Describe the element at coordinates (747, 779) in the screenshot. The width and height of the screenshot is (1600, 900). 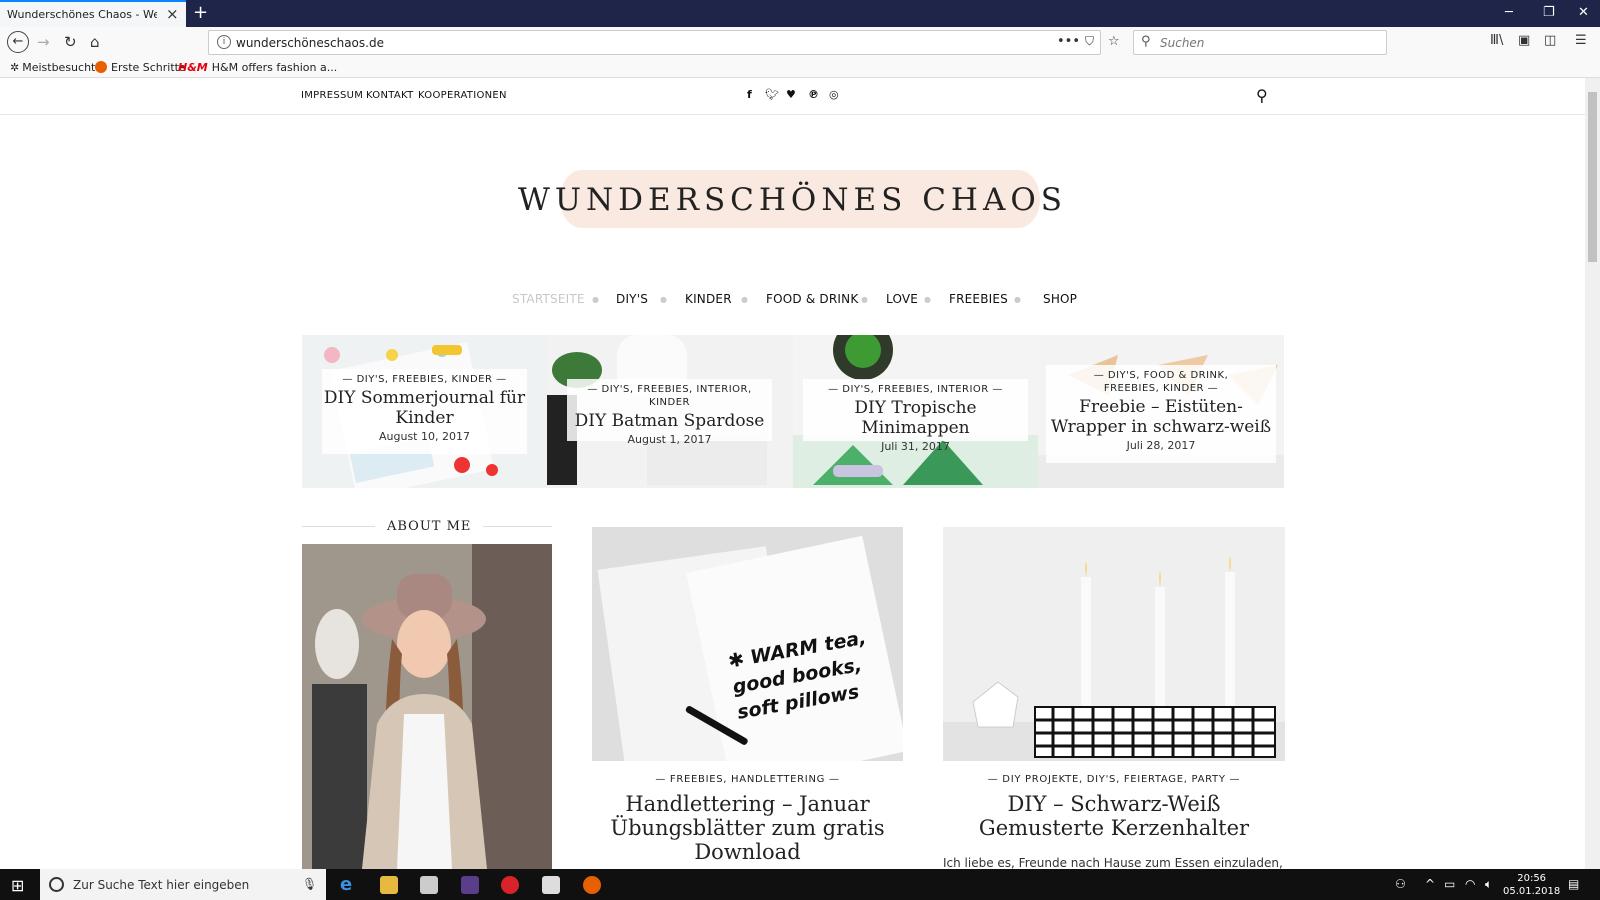
I see `post-categories: — FREEBIES, HANDLETTERING —` at that location.